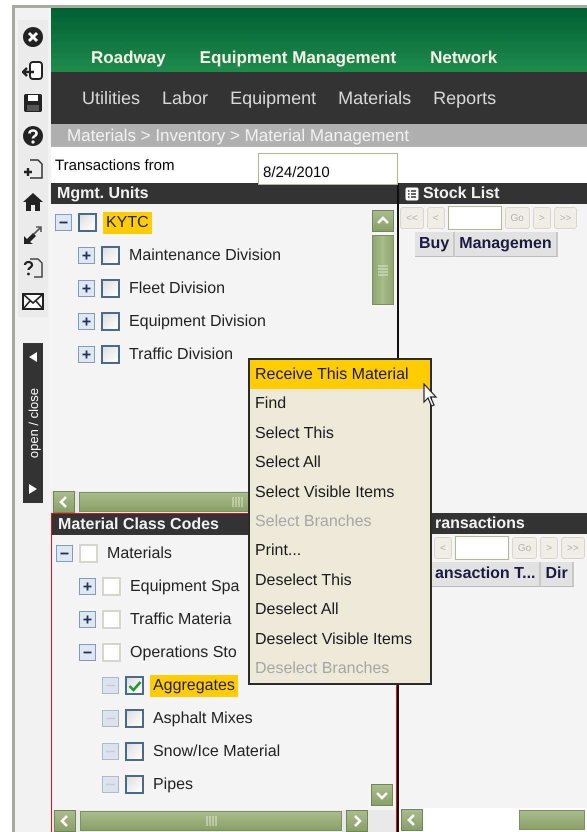 This screenshot has width=587, height=832. I want to click on tree-item-label: Traffic Materia, so click(180, 619).